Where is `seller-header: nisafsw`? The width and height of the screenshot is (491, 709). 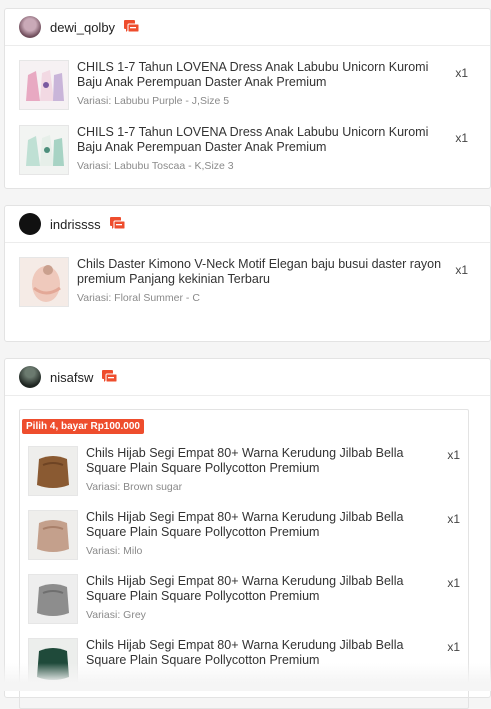 seller-header: nisafsw is located at coordinates (247, 377).